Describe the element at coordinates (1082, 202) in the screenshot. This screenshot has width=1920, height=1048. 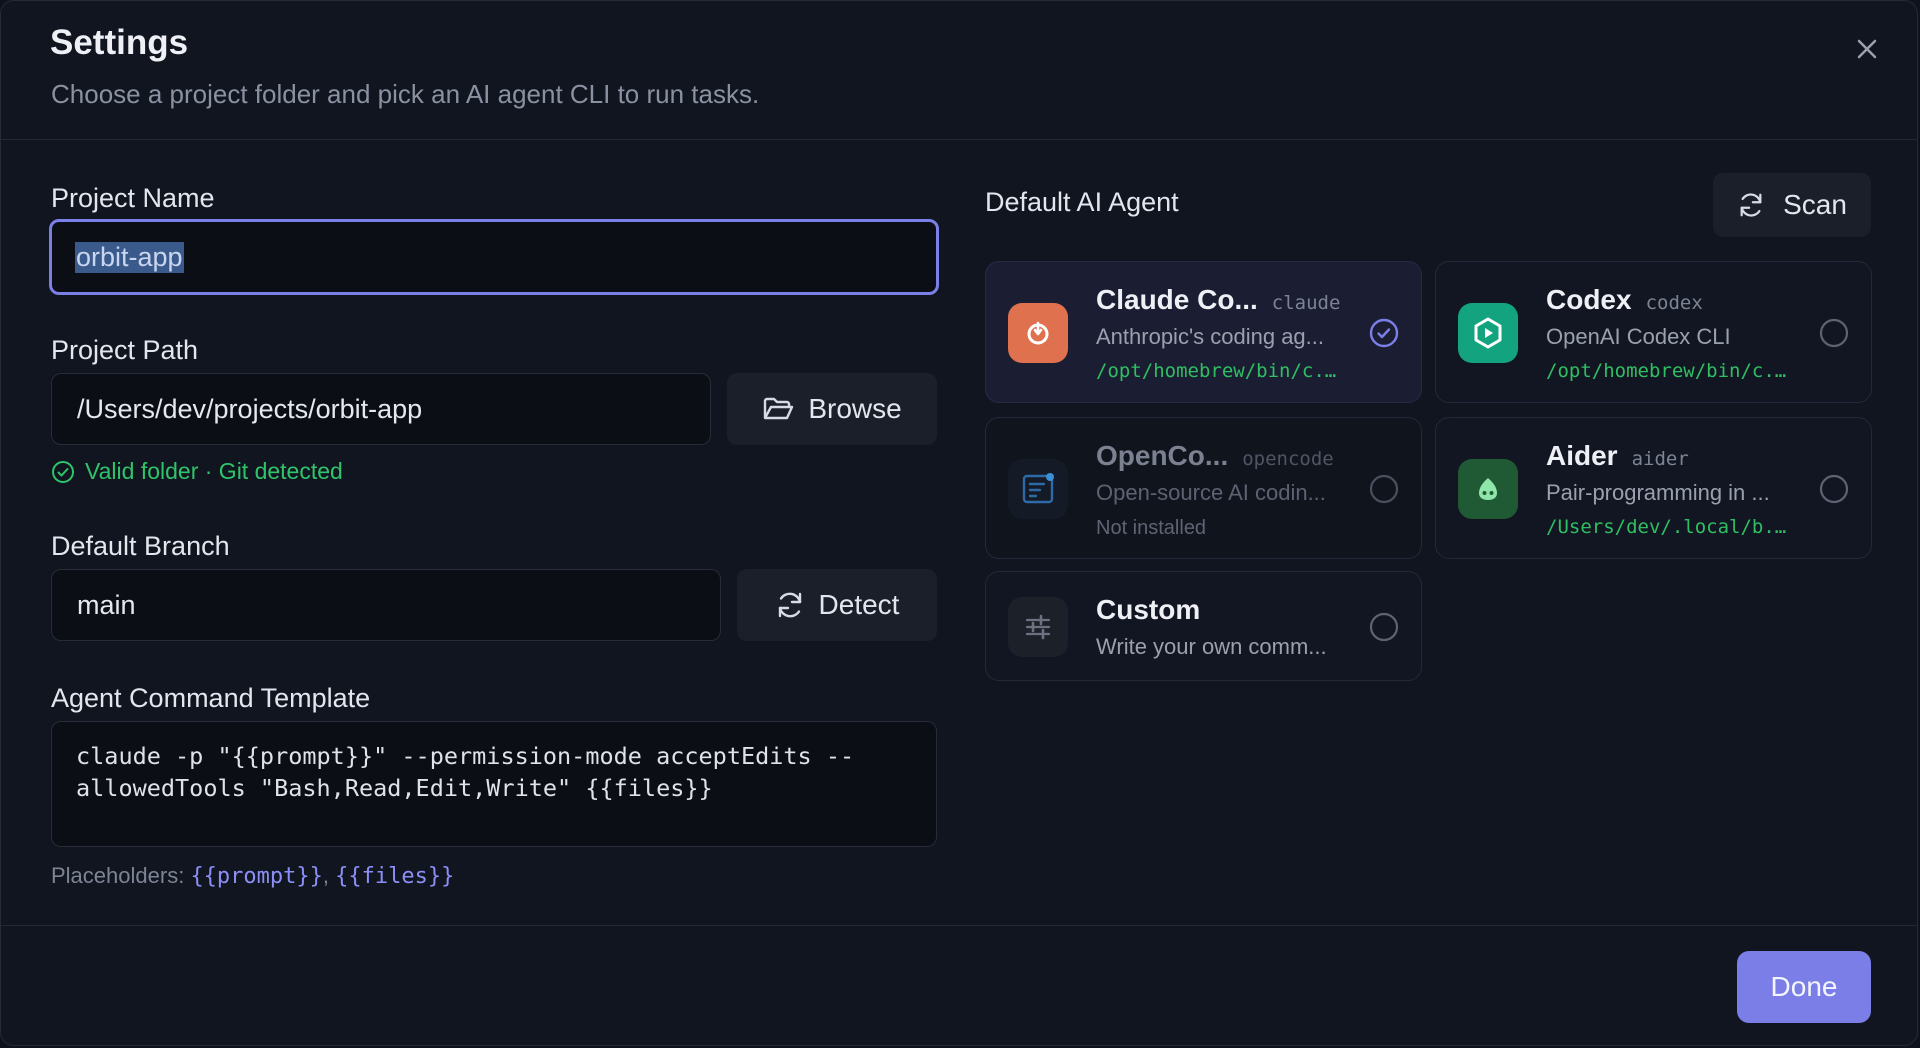
I see `default-agent-title: Default AI Agent` at that location.